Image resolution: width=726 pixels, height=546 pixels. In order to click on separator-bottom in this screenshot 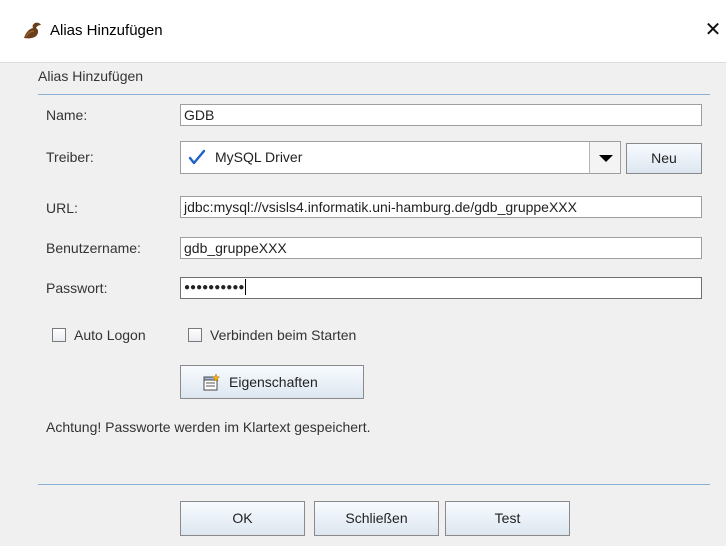, I will do `click(374, 484)`.